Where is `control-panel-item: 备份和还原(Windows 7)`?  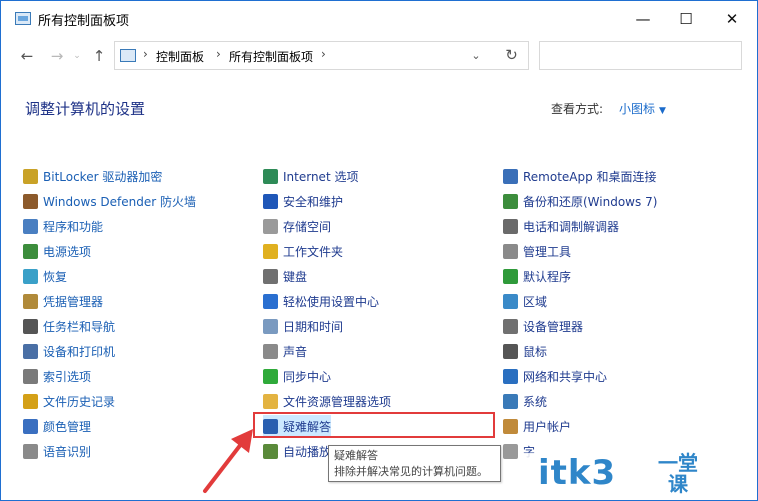 control-panel-item: 备份和还原(Windows 7) is located at coordinates (580, 201).